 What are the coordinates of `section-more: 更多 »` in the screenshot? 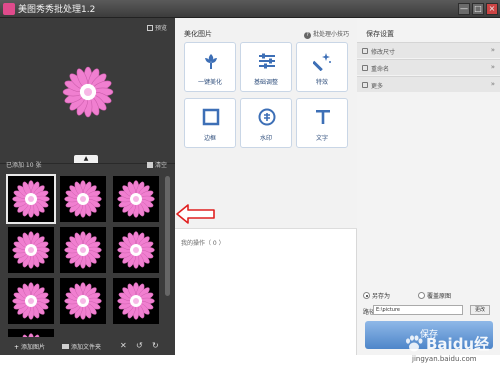 It's located at (428, 84).